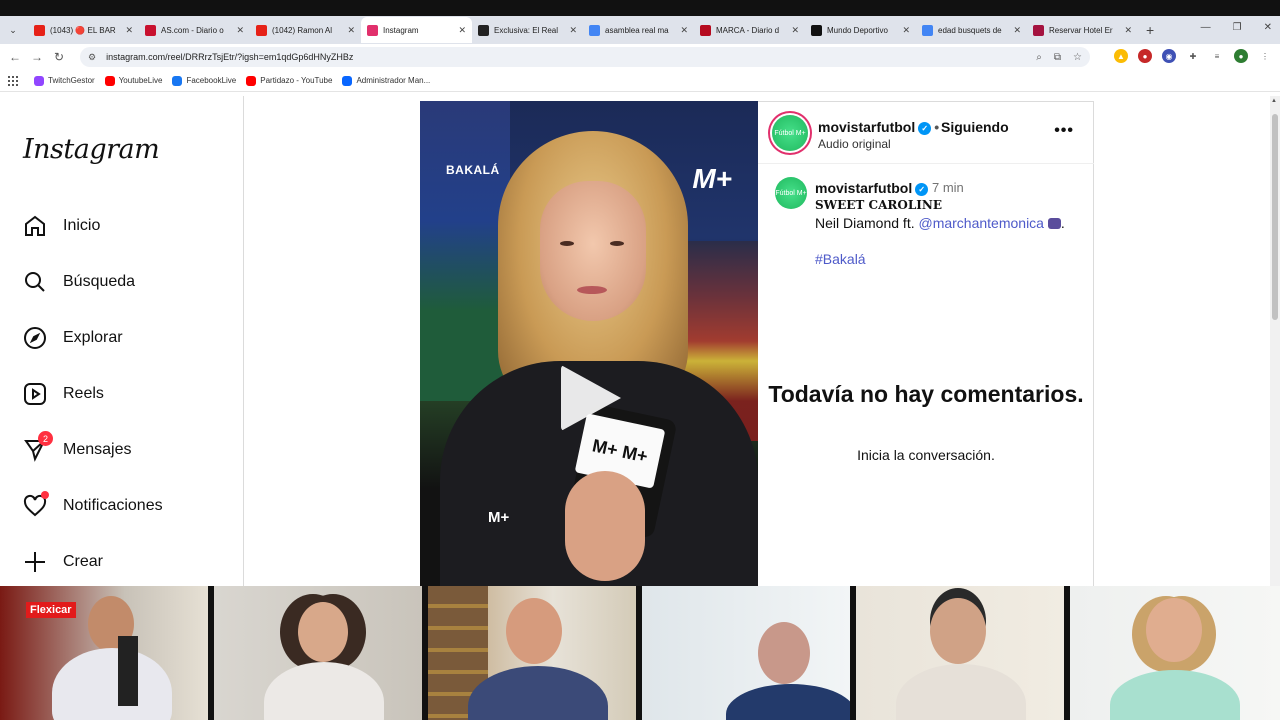 Image resolution: width=1280 pixels, height=720 pixels. Describe the element at coordinates (591, 398) in the screenshot. I see `play-icon` at that location.